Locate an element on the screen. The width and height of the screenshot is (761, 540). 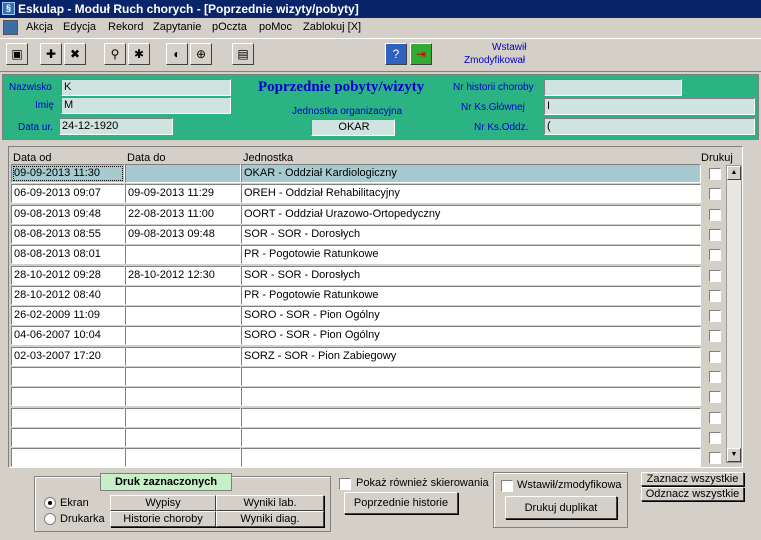
cell-data-od: 09-09-2013 11:30 is located at coordinates (68, 173).